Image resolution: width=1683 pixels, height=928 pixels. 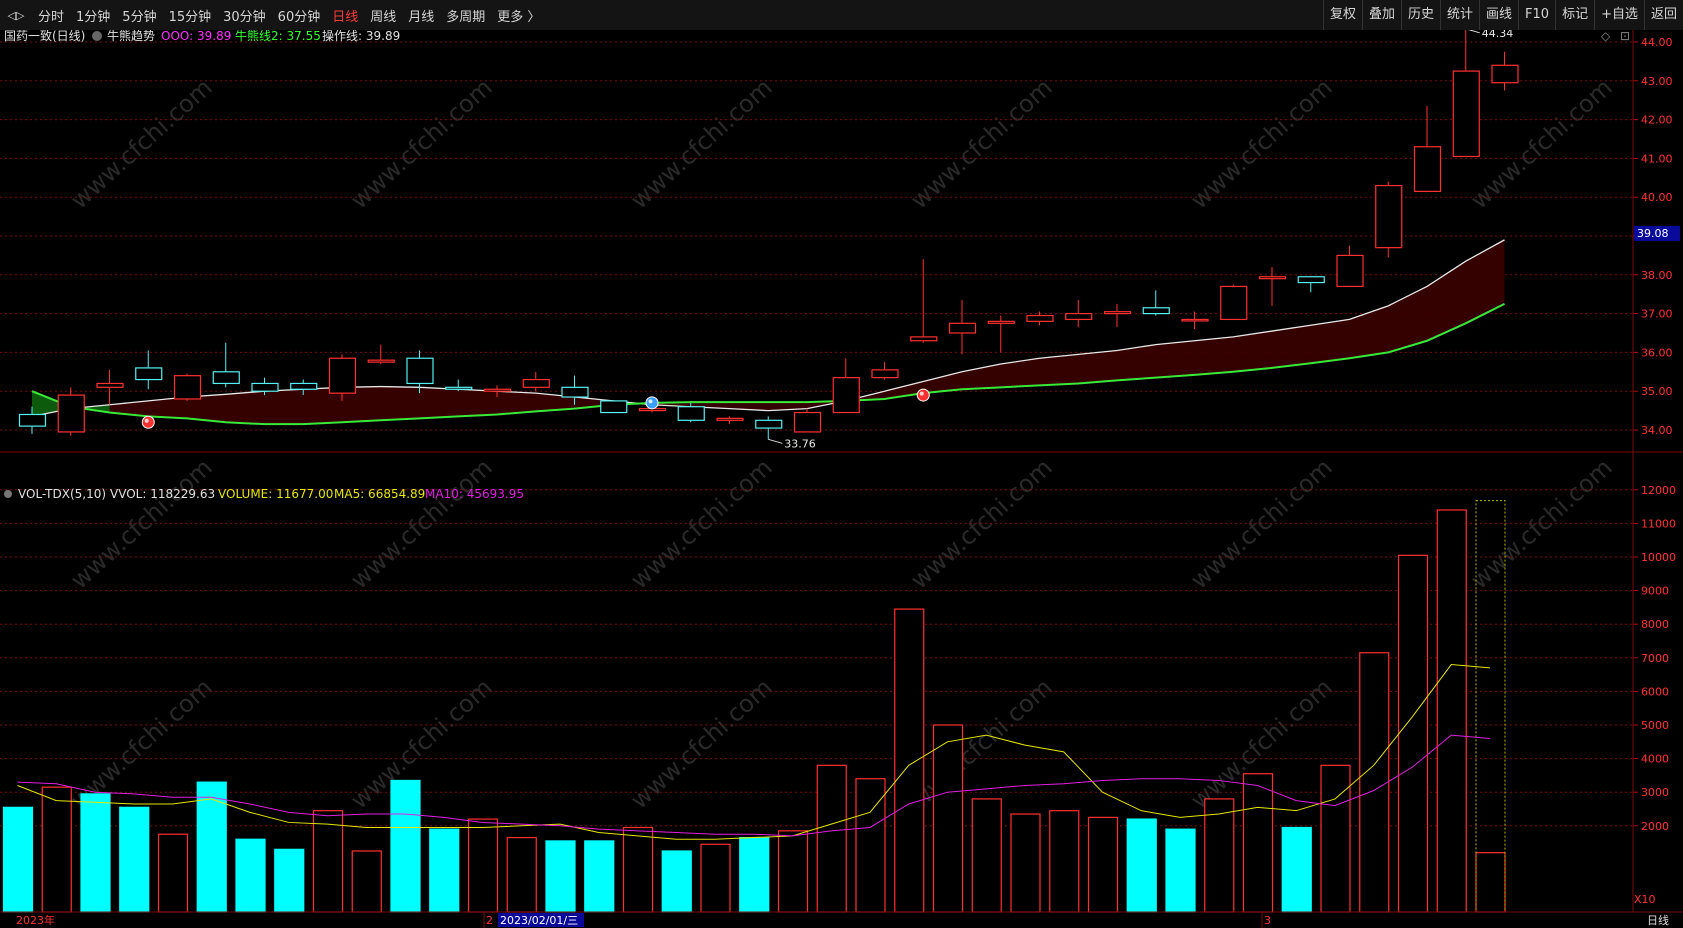 I want to click on period-tab-6: 日线, so click(x=345, y=15).